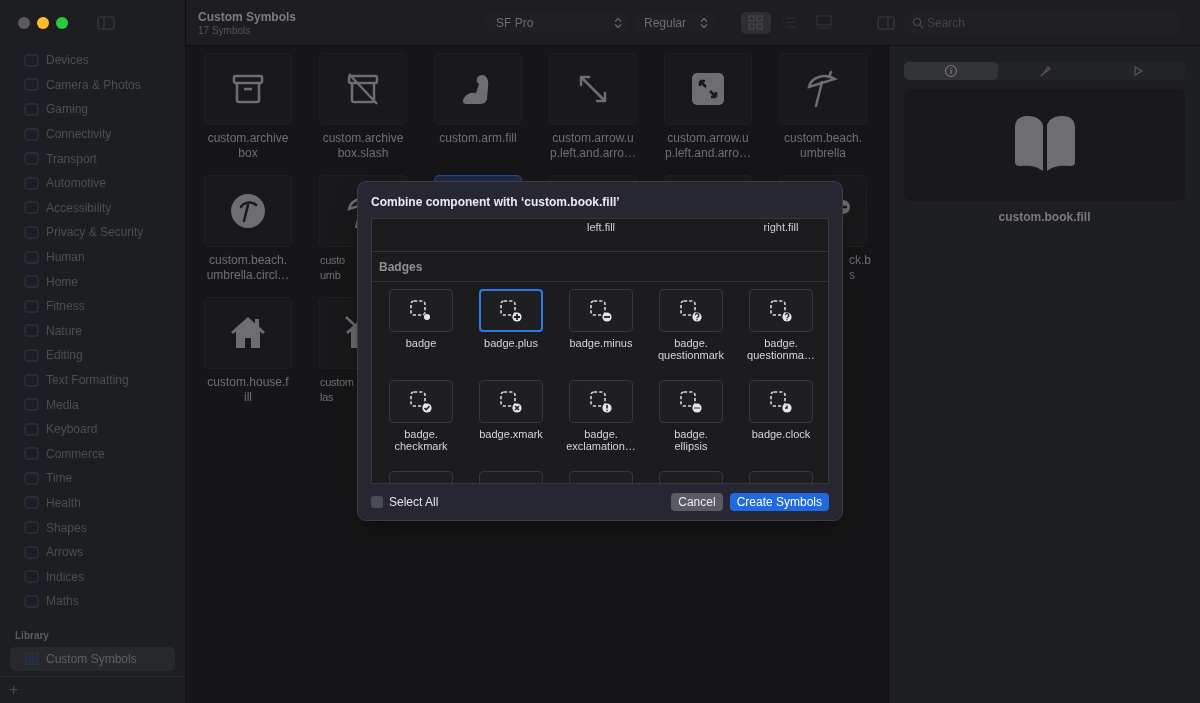 The width and height of the screenshot is (1200, 703). Describe the element at coordinates (91, 658) in the screenshot. I see `sidebar-item-label: Custom Symbols` at that location.